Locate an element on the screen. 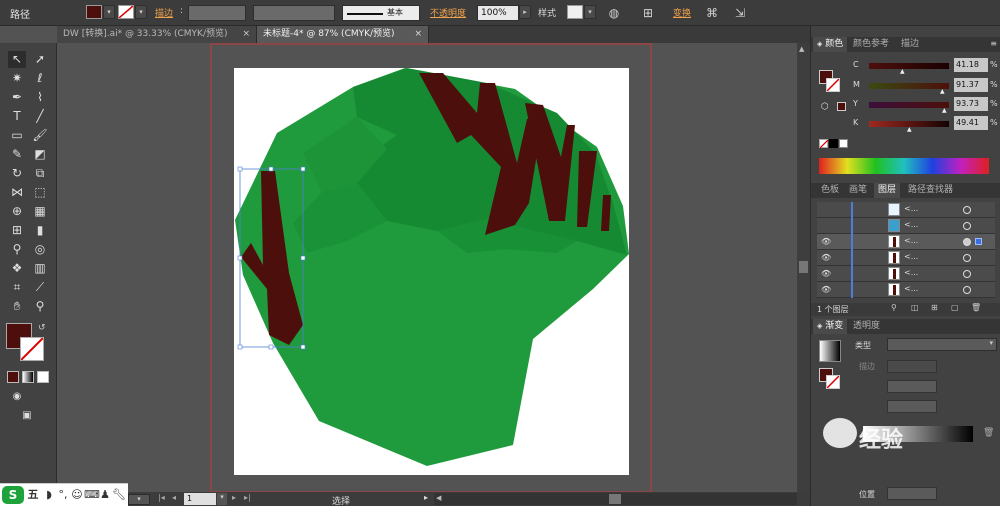  black-slider-thumb: ▲ is located at coordinates (909, 129).